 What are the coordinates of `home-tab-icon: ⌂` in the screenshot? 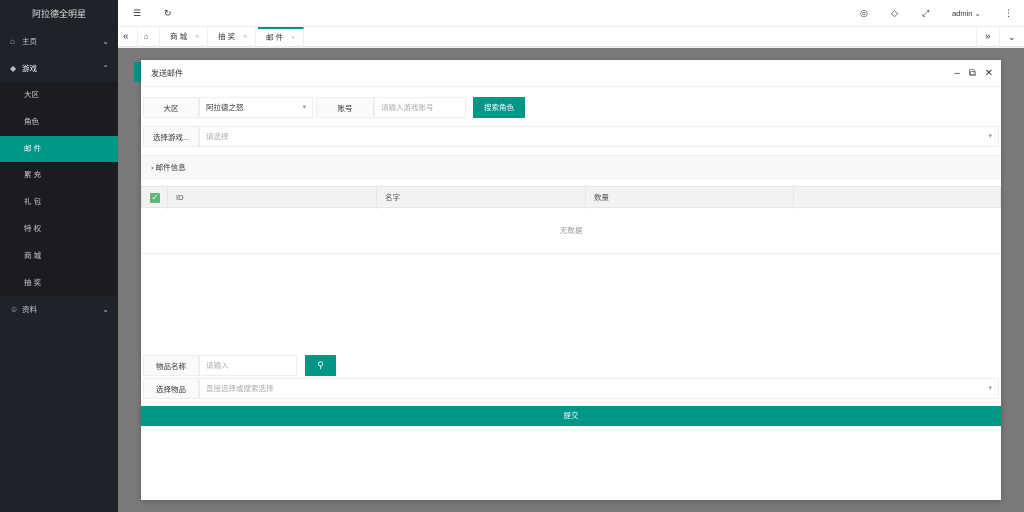 It's located at (149, 37).